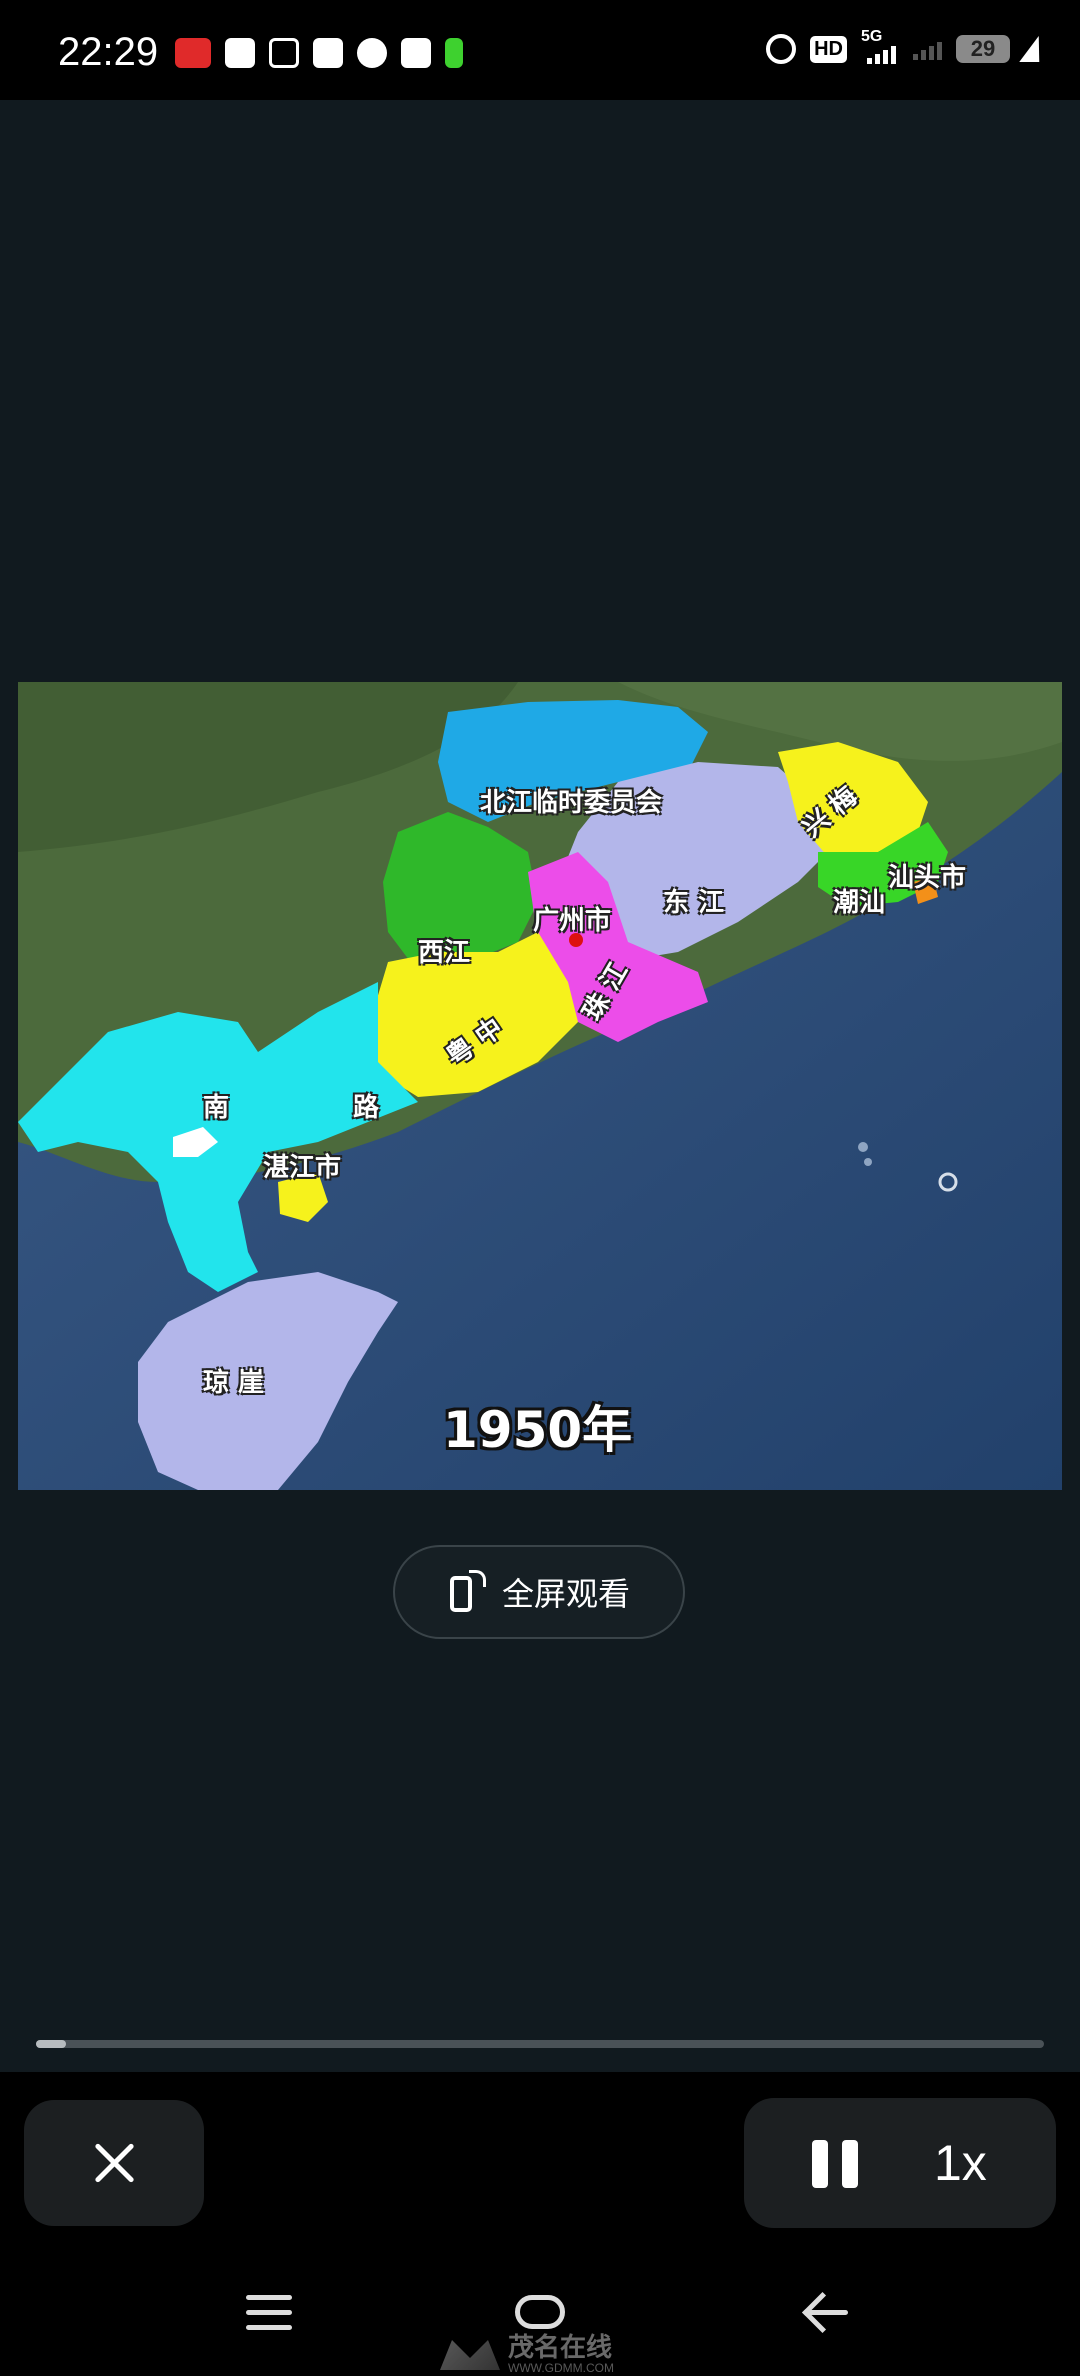 The width and height of the screenshot is (1080, 2376). Describe the element at coordinates (416, 53) in the screenshot. I see `book-icon` at that location.